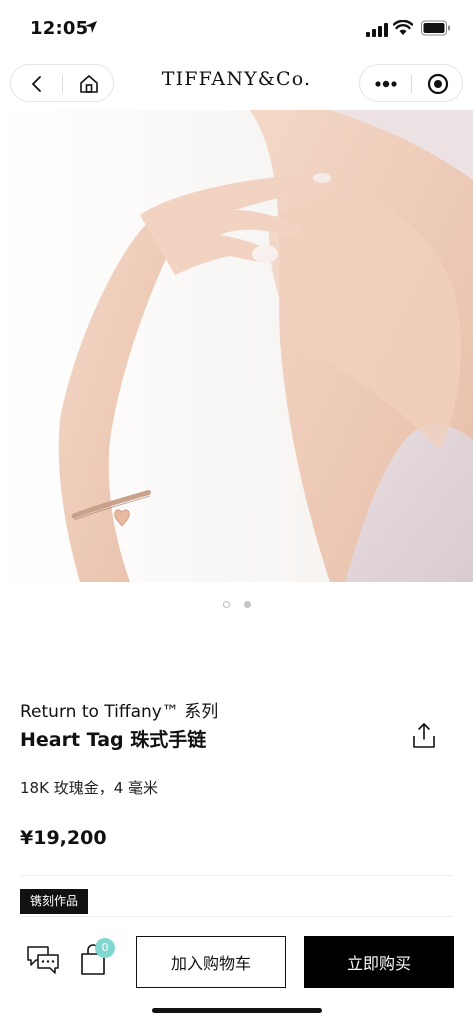  I want to click on more-dots-icon, so click(386, 84).